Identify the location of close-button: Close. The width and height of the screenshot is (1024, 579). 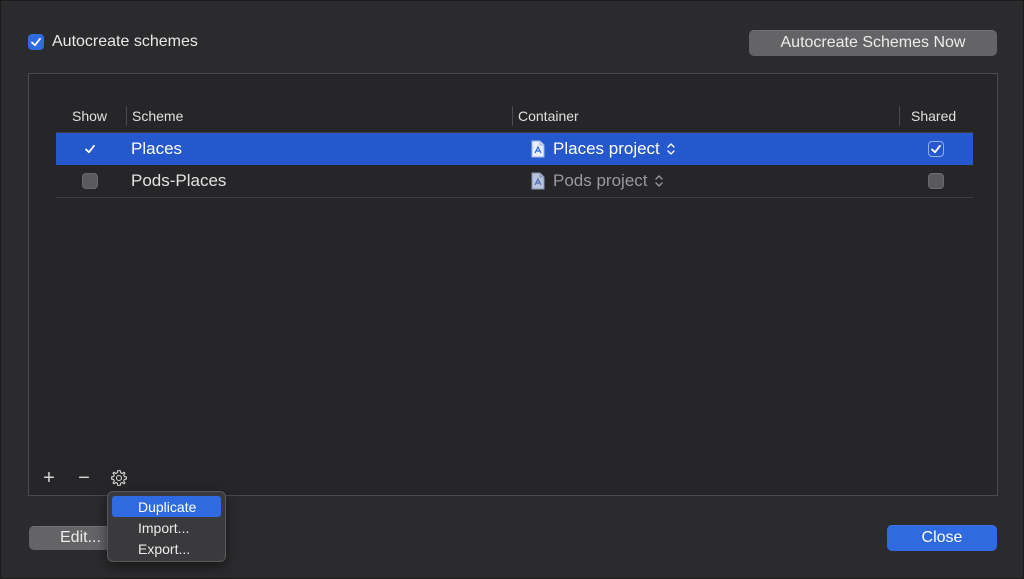
(942, 538).